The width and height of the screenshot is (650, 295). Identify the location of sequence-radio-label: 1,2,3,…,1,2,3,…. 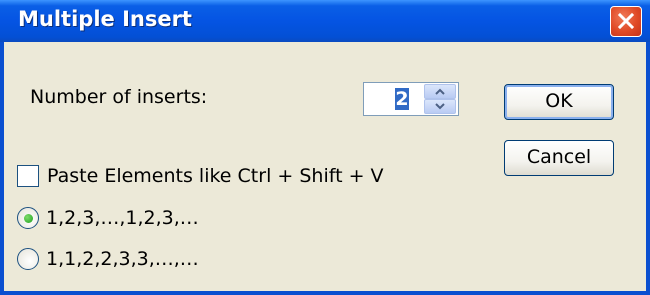
(122, 218).